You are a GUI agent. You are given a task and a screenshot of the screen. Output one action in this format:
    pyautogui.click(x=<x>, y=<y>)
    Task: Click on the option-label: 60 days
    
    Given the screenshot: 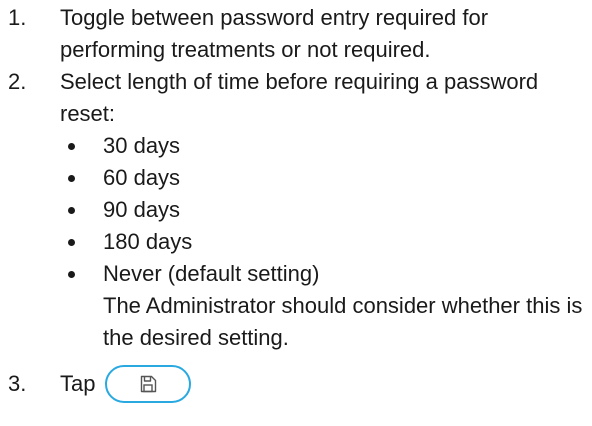 What is the action you would take?
    pyautogui.click(x=142, y=177)
    